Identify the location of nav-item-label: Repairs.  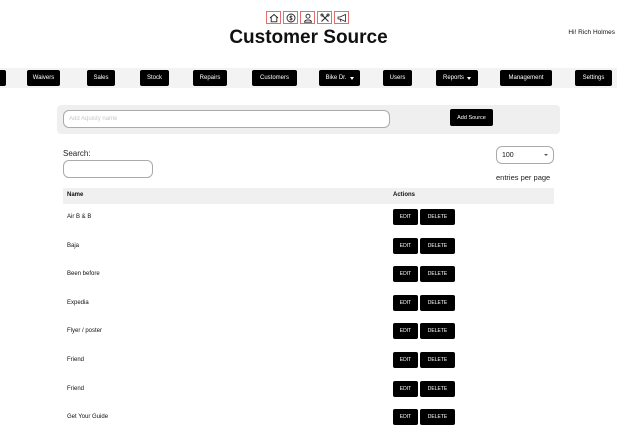
(210, 78).